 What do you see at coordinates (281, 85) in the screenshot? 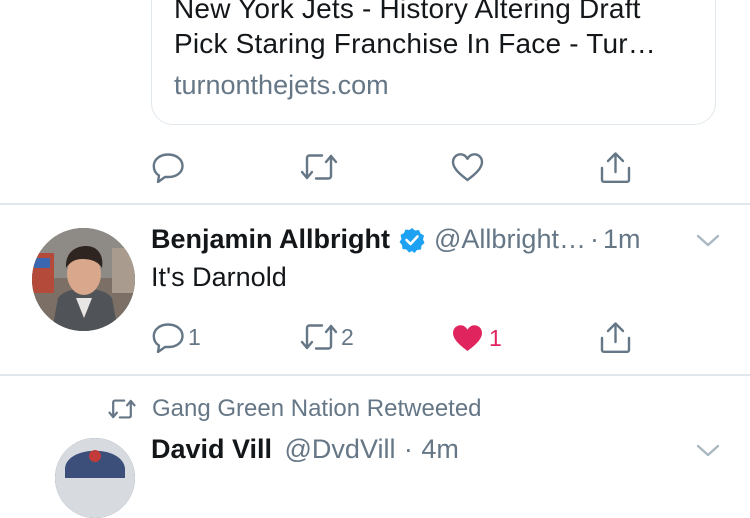
I see `card-domain: turnonthejets.com` at bounding box center [281, 85].